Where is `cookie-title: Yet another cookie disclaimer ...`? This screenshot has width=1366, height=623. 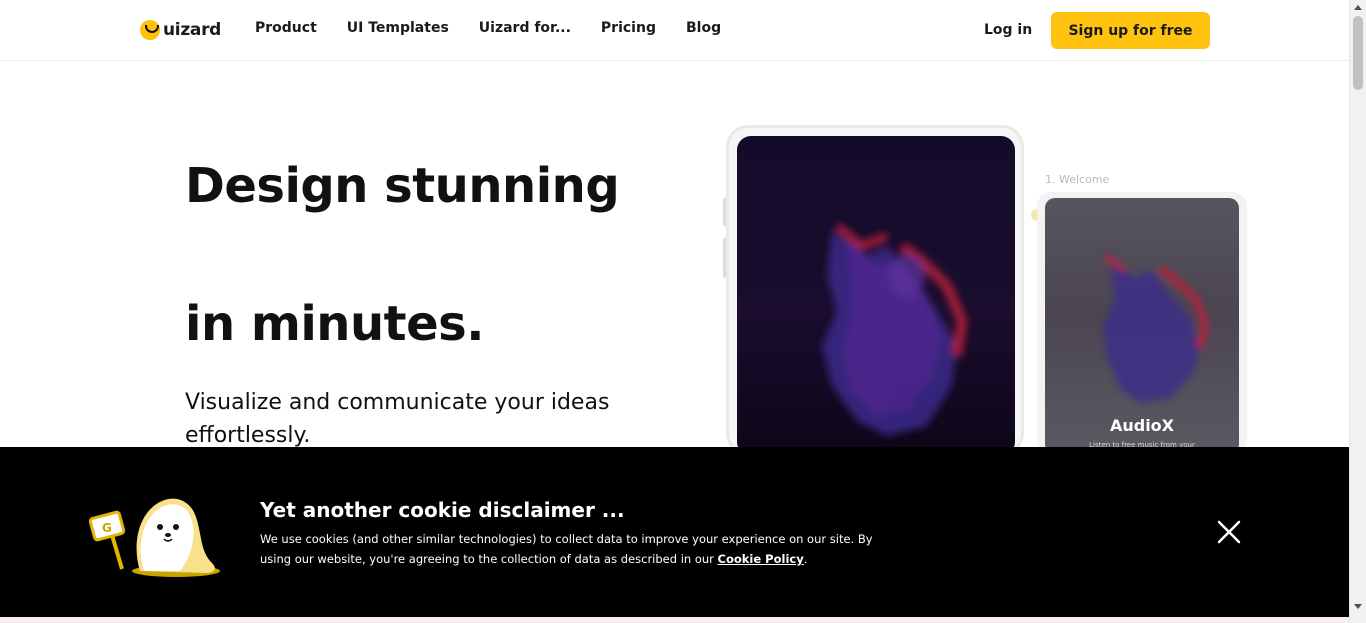 cookie-title: Yet another cookie disclaimer ... is located at coordinates (442, 510).